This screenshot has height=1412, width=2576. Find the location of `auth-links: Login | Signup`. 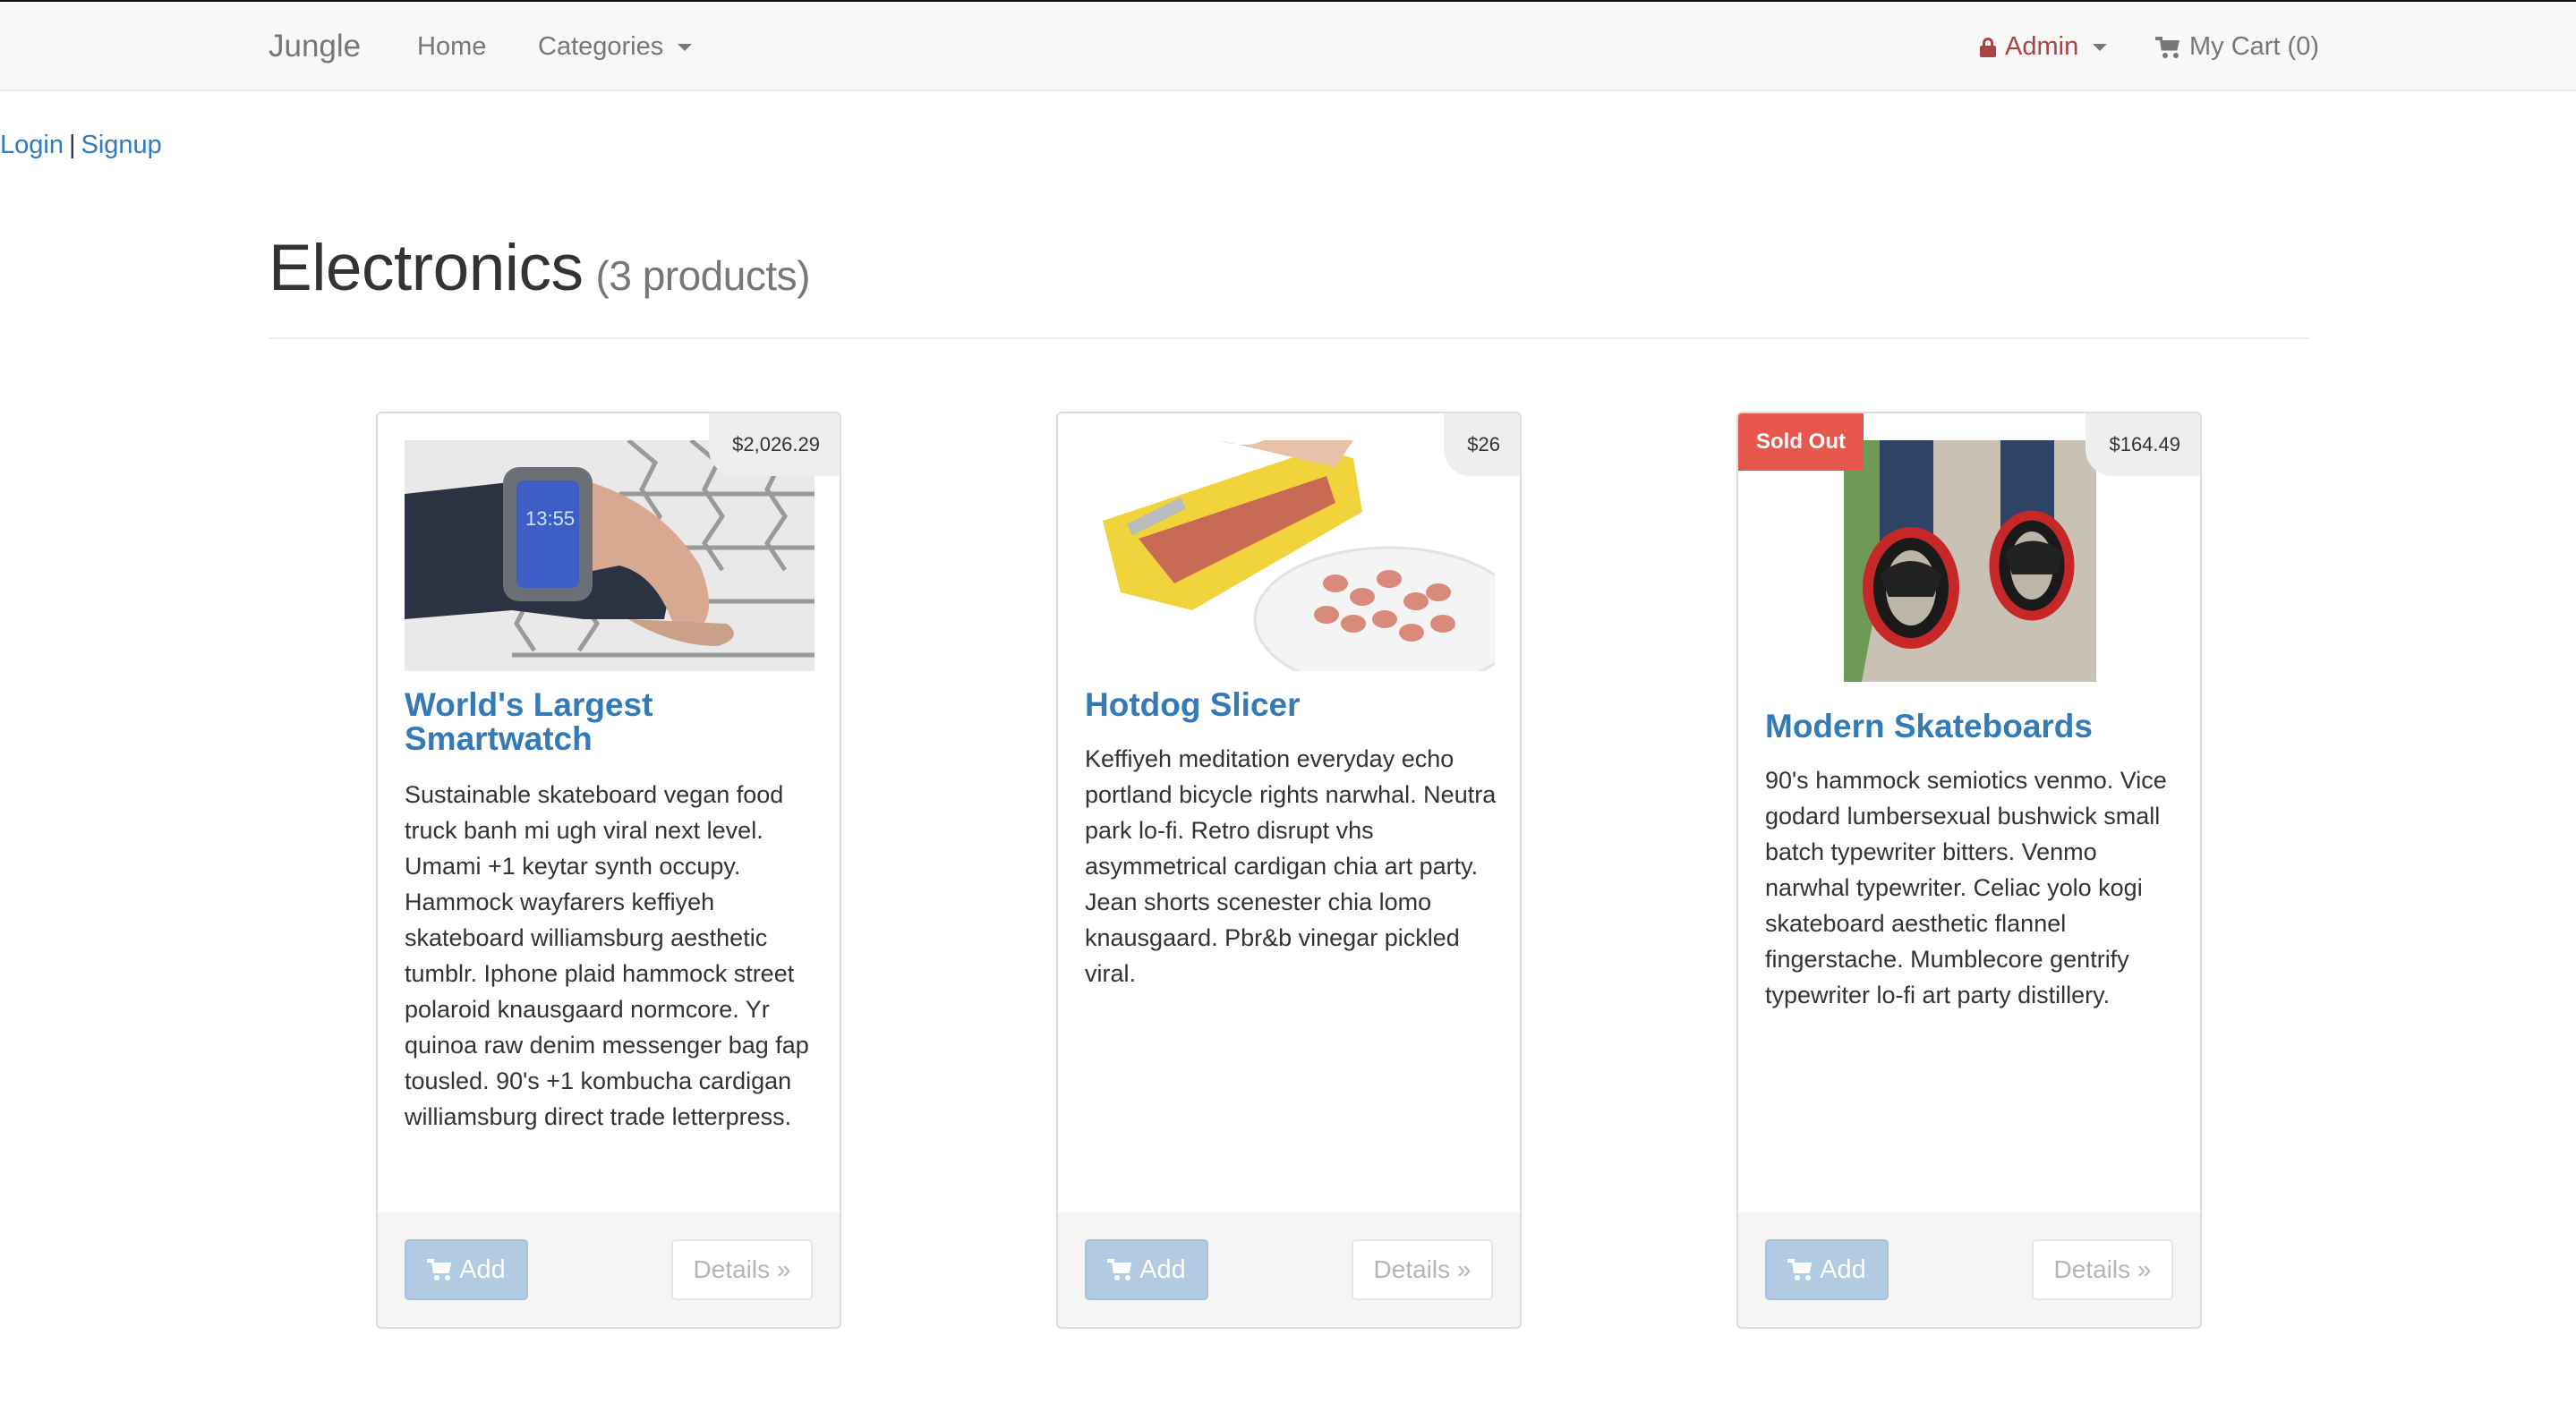

auth-links: Login | Signup is located at coordinates (81, 145).